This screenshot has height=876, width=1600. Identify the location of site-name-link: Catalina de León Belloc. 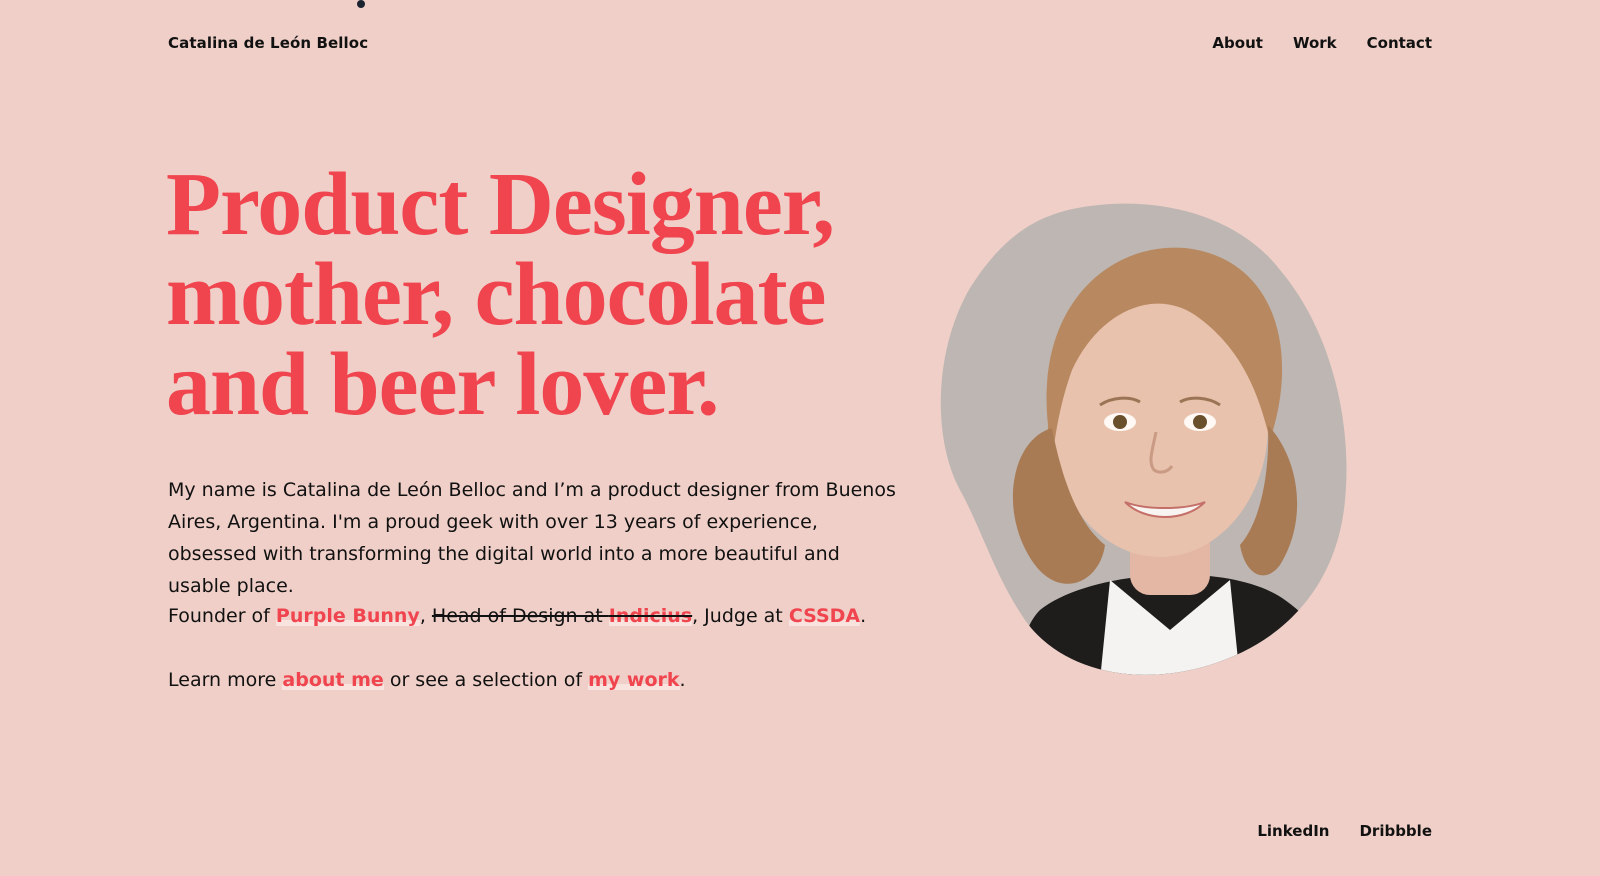
(268, 43).